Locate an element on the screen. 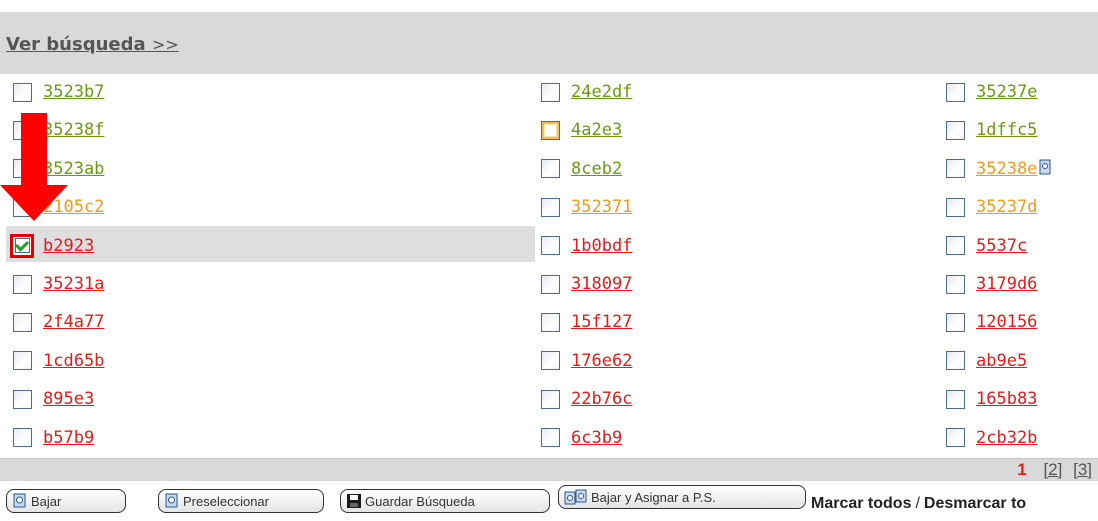 The width and height of the screenshot is (1098, 521). result-link: 6c3b9 is located at coordinates (596, 438).